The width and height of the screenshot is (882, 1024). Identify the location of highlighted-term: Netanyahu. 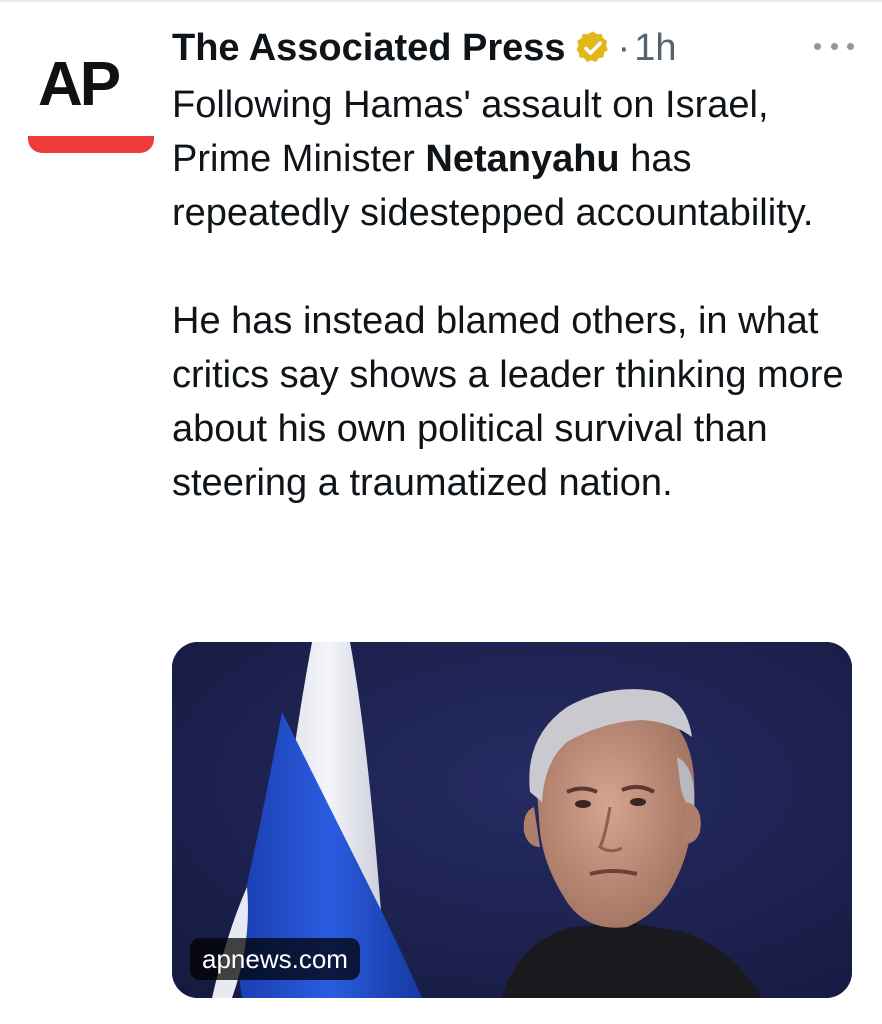
(522, 159).